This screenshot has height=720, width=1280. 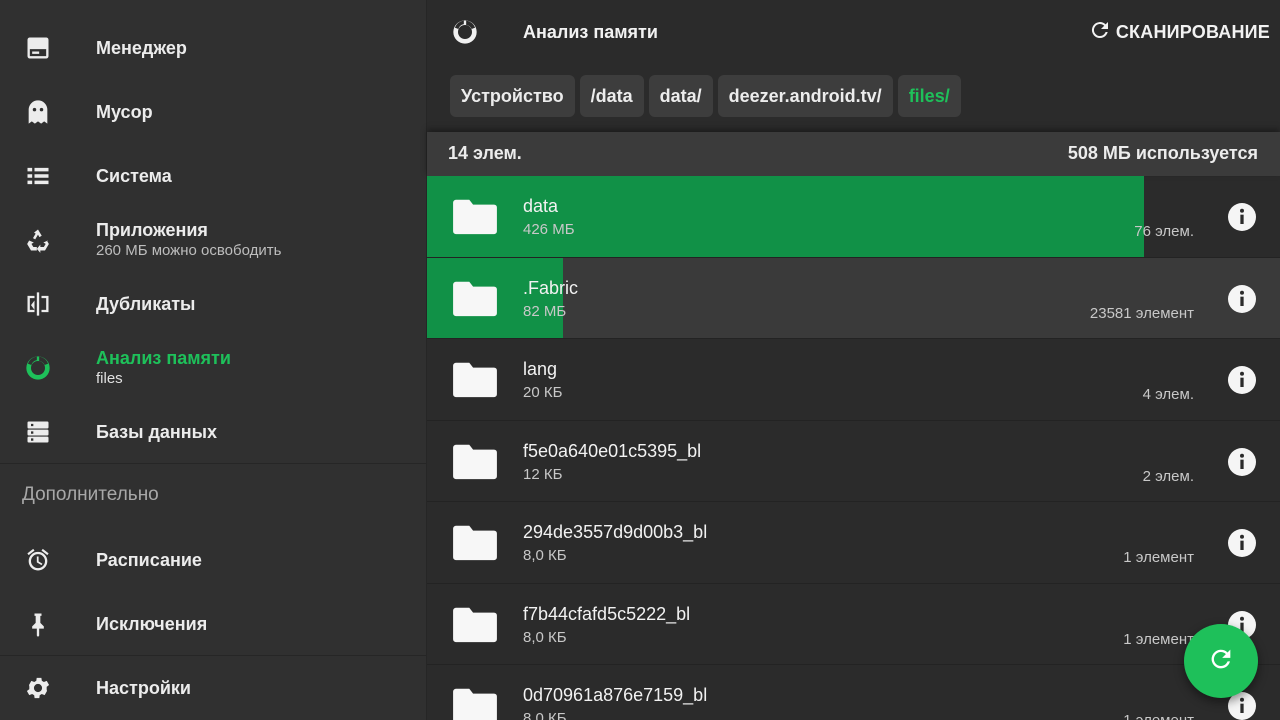 I want to click on item-size: 12 КБ, so click(x=543, y=474).